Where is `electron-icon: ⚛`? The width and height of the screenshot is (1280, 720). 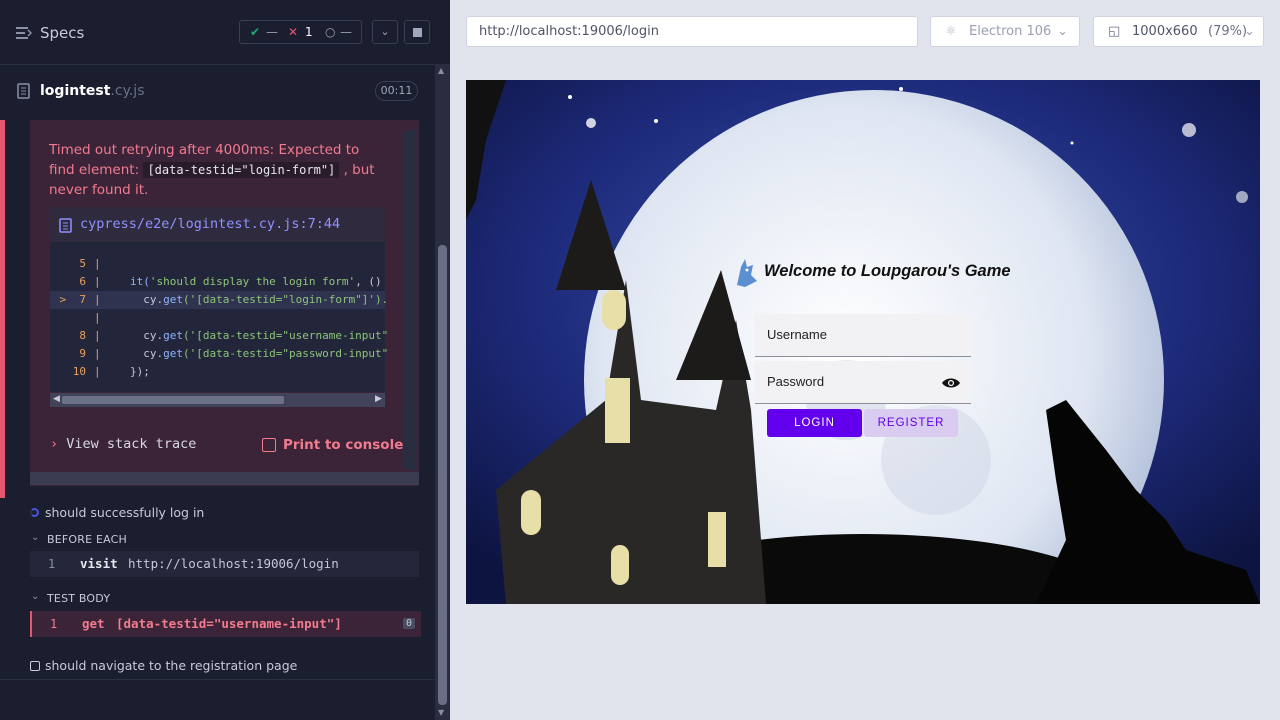
electron-icon: ⚛ is located at coordinates (951, 31).